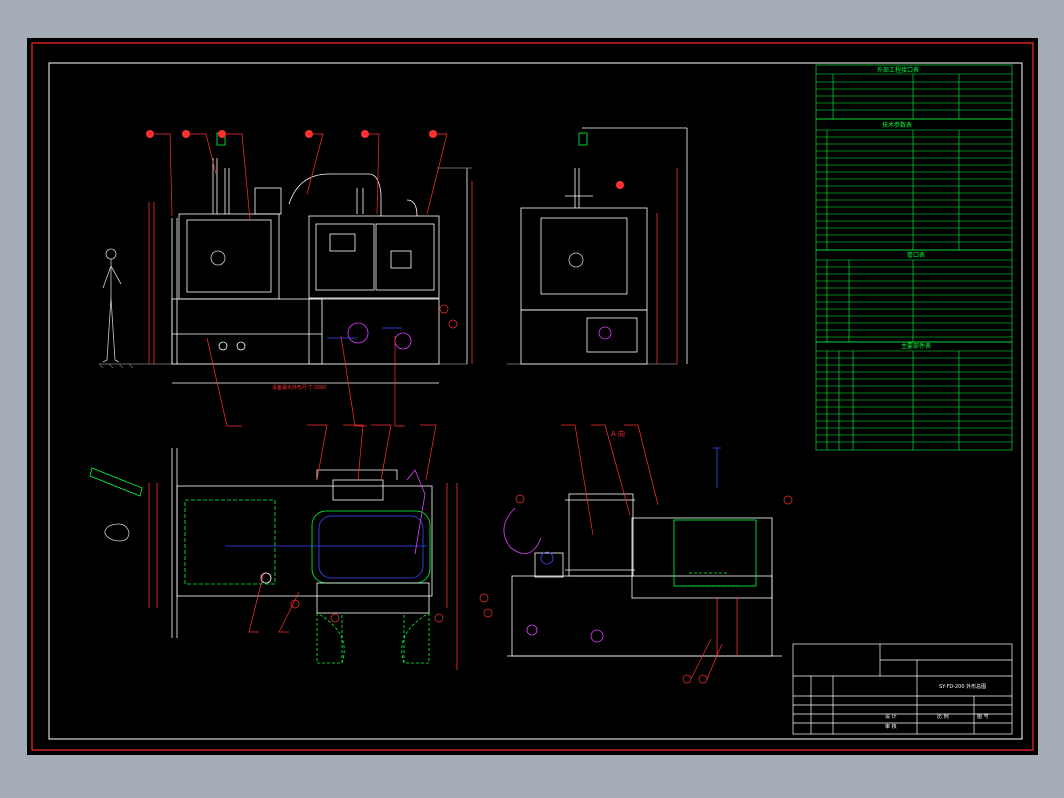 Image resolution: width=1064 pixels, height=798 pixels. What do you see at coordinates (299, 387) in the screenshot?
I see `svg-text: 设备最大外形尺寸 3060` at bounding box center [299, 387].